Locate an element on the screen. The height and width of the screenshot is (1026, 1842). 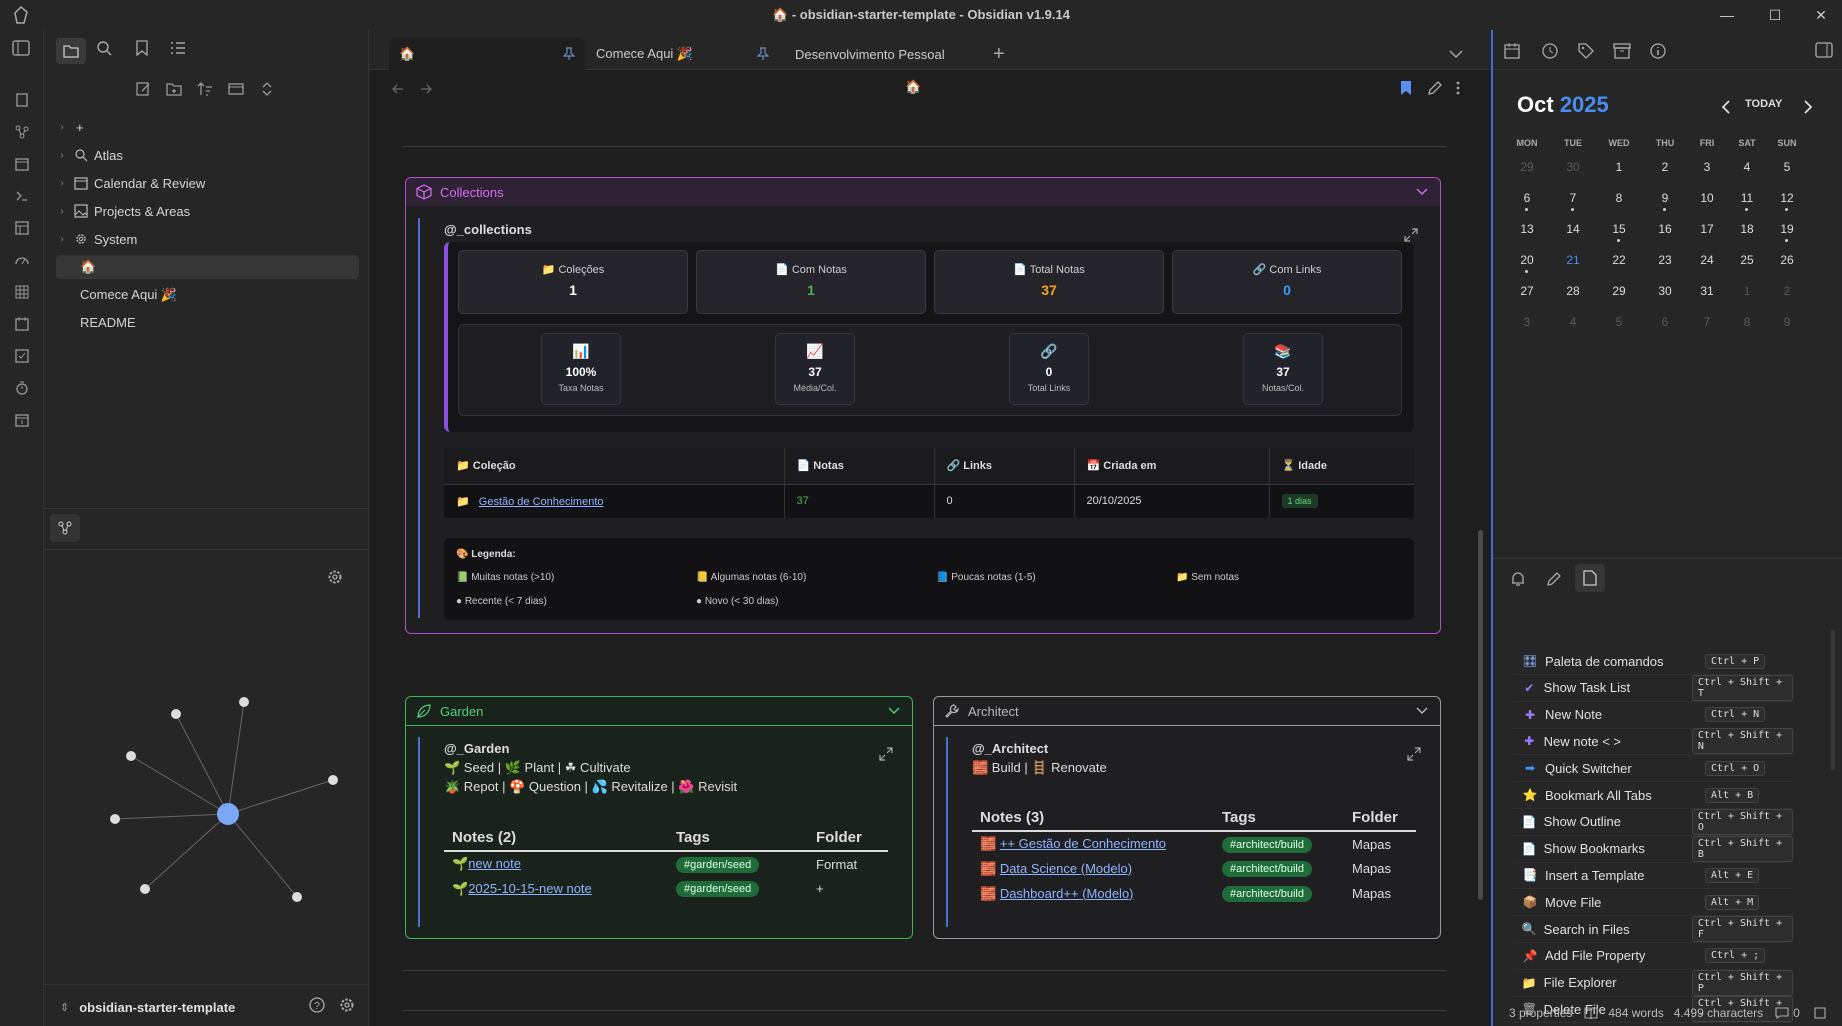
files-tab-icon is located at coordinates (71, 51).